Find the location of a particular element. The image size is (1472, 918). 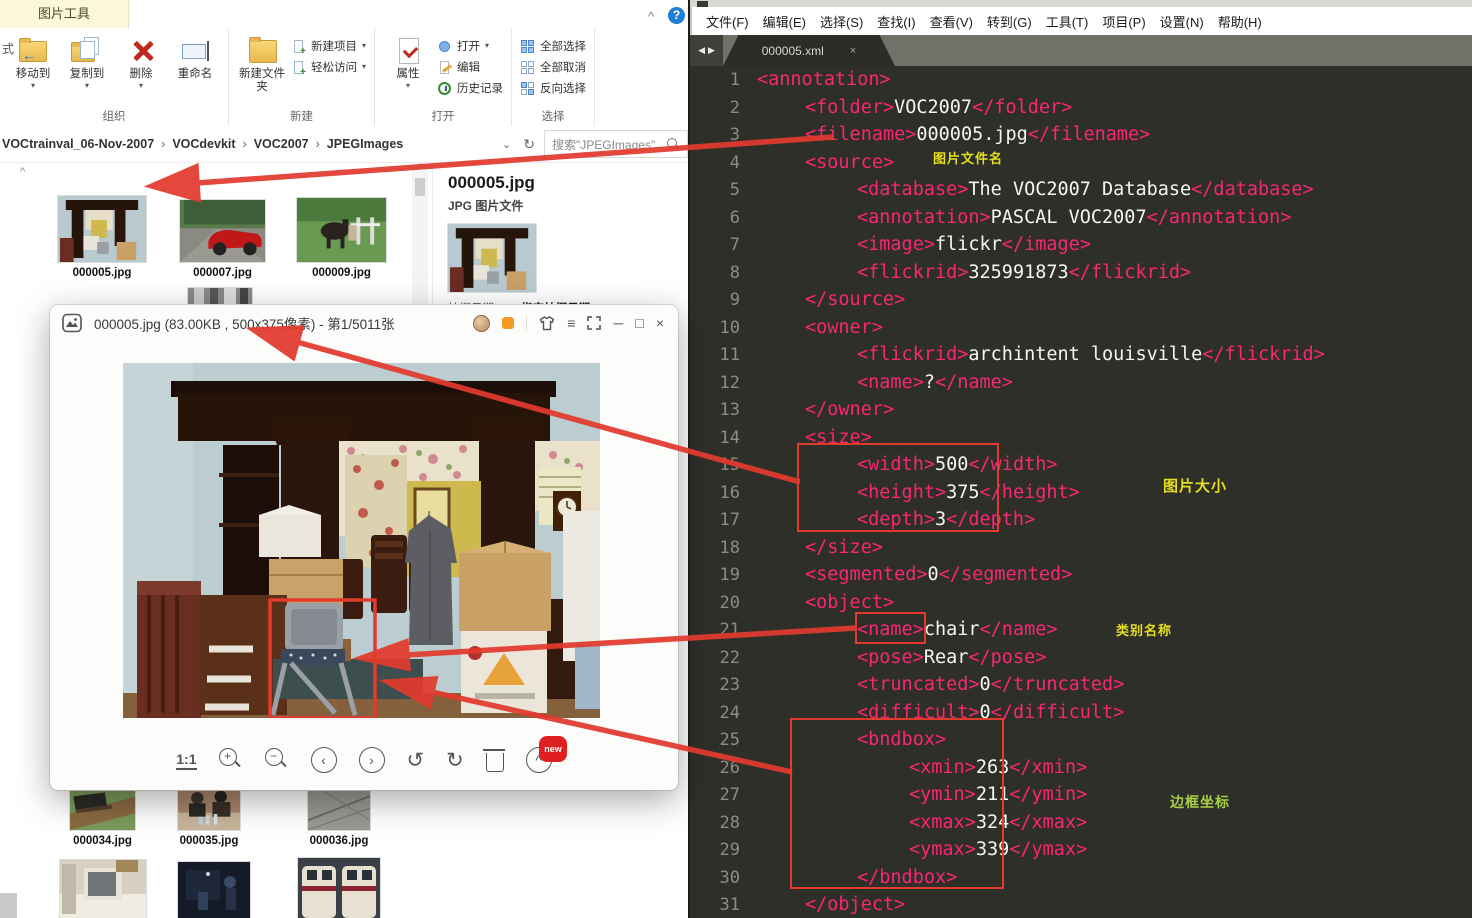

menu-item: 查找(I) is located at coordinates (896, 21).